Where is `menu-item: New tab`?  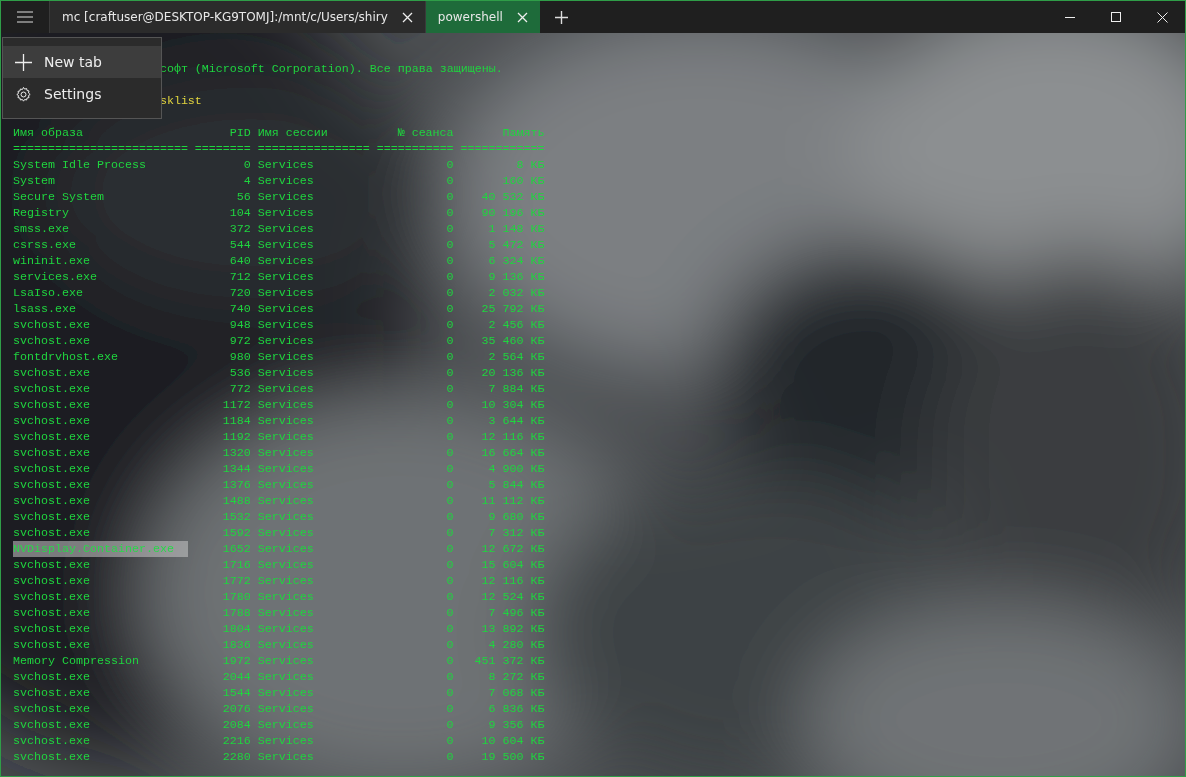 menu-item: New tab is located at coordinates (82, 62).